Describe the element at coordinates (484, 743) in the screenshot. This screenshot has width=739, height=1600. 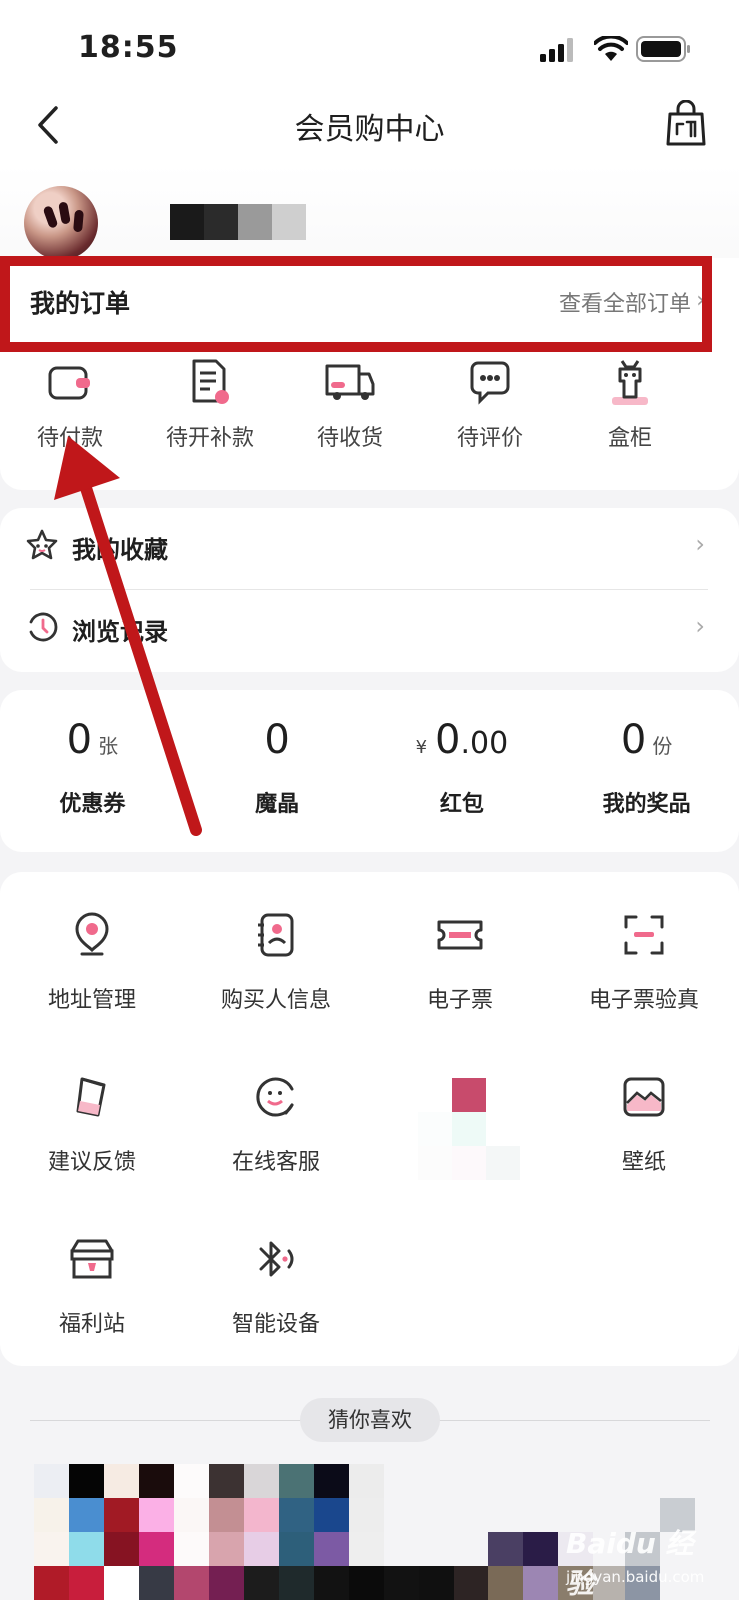
I see `stat-decimals: .00` at that location.